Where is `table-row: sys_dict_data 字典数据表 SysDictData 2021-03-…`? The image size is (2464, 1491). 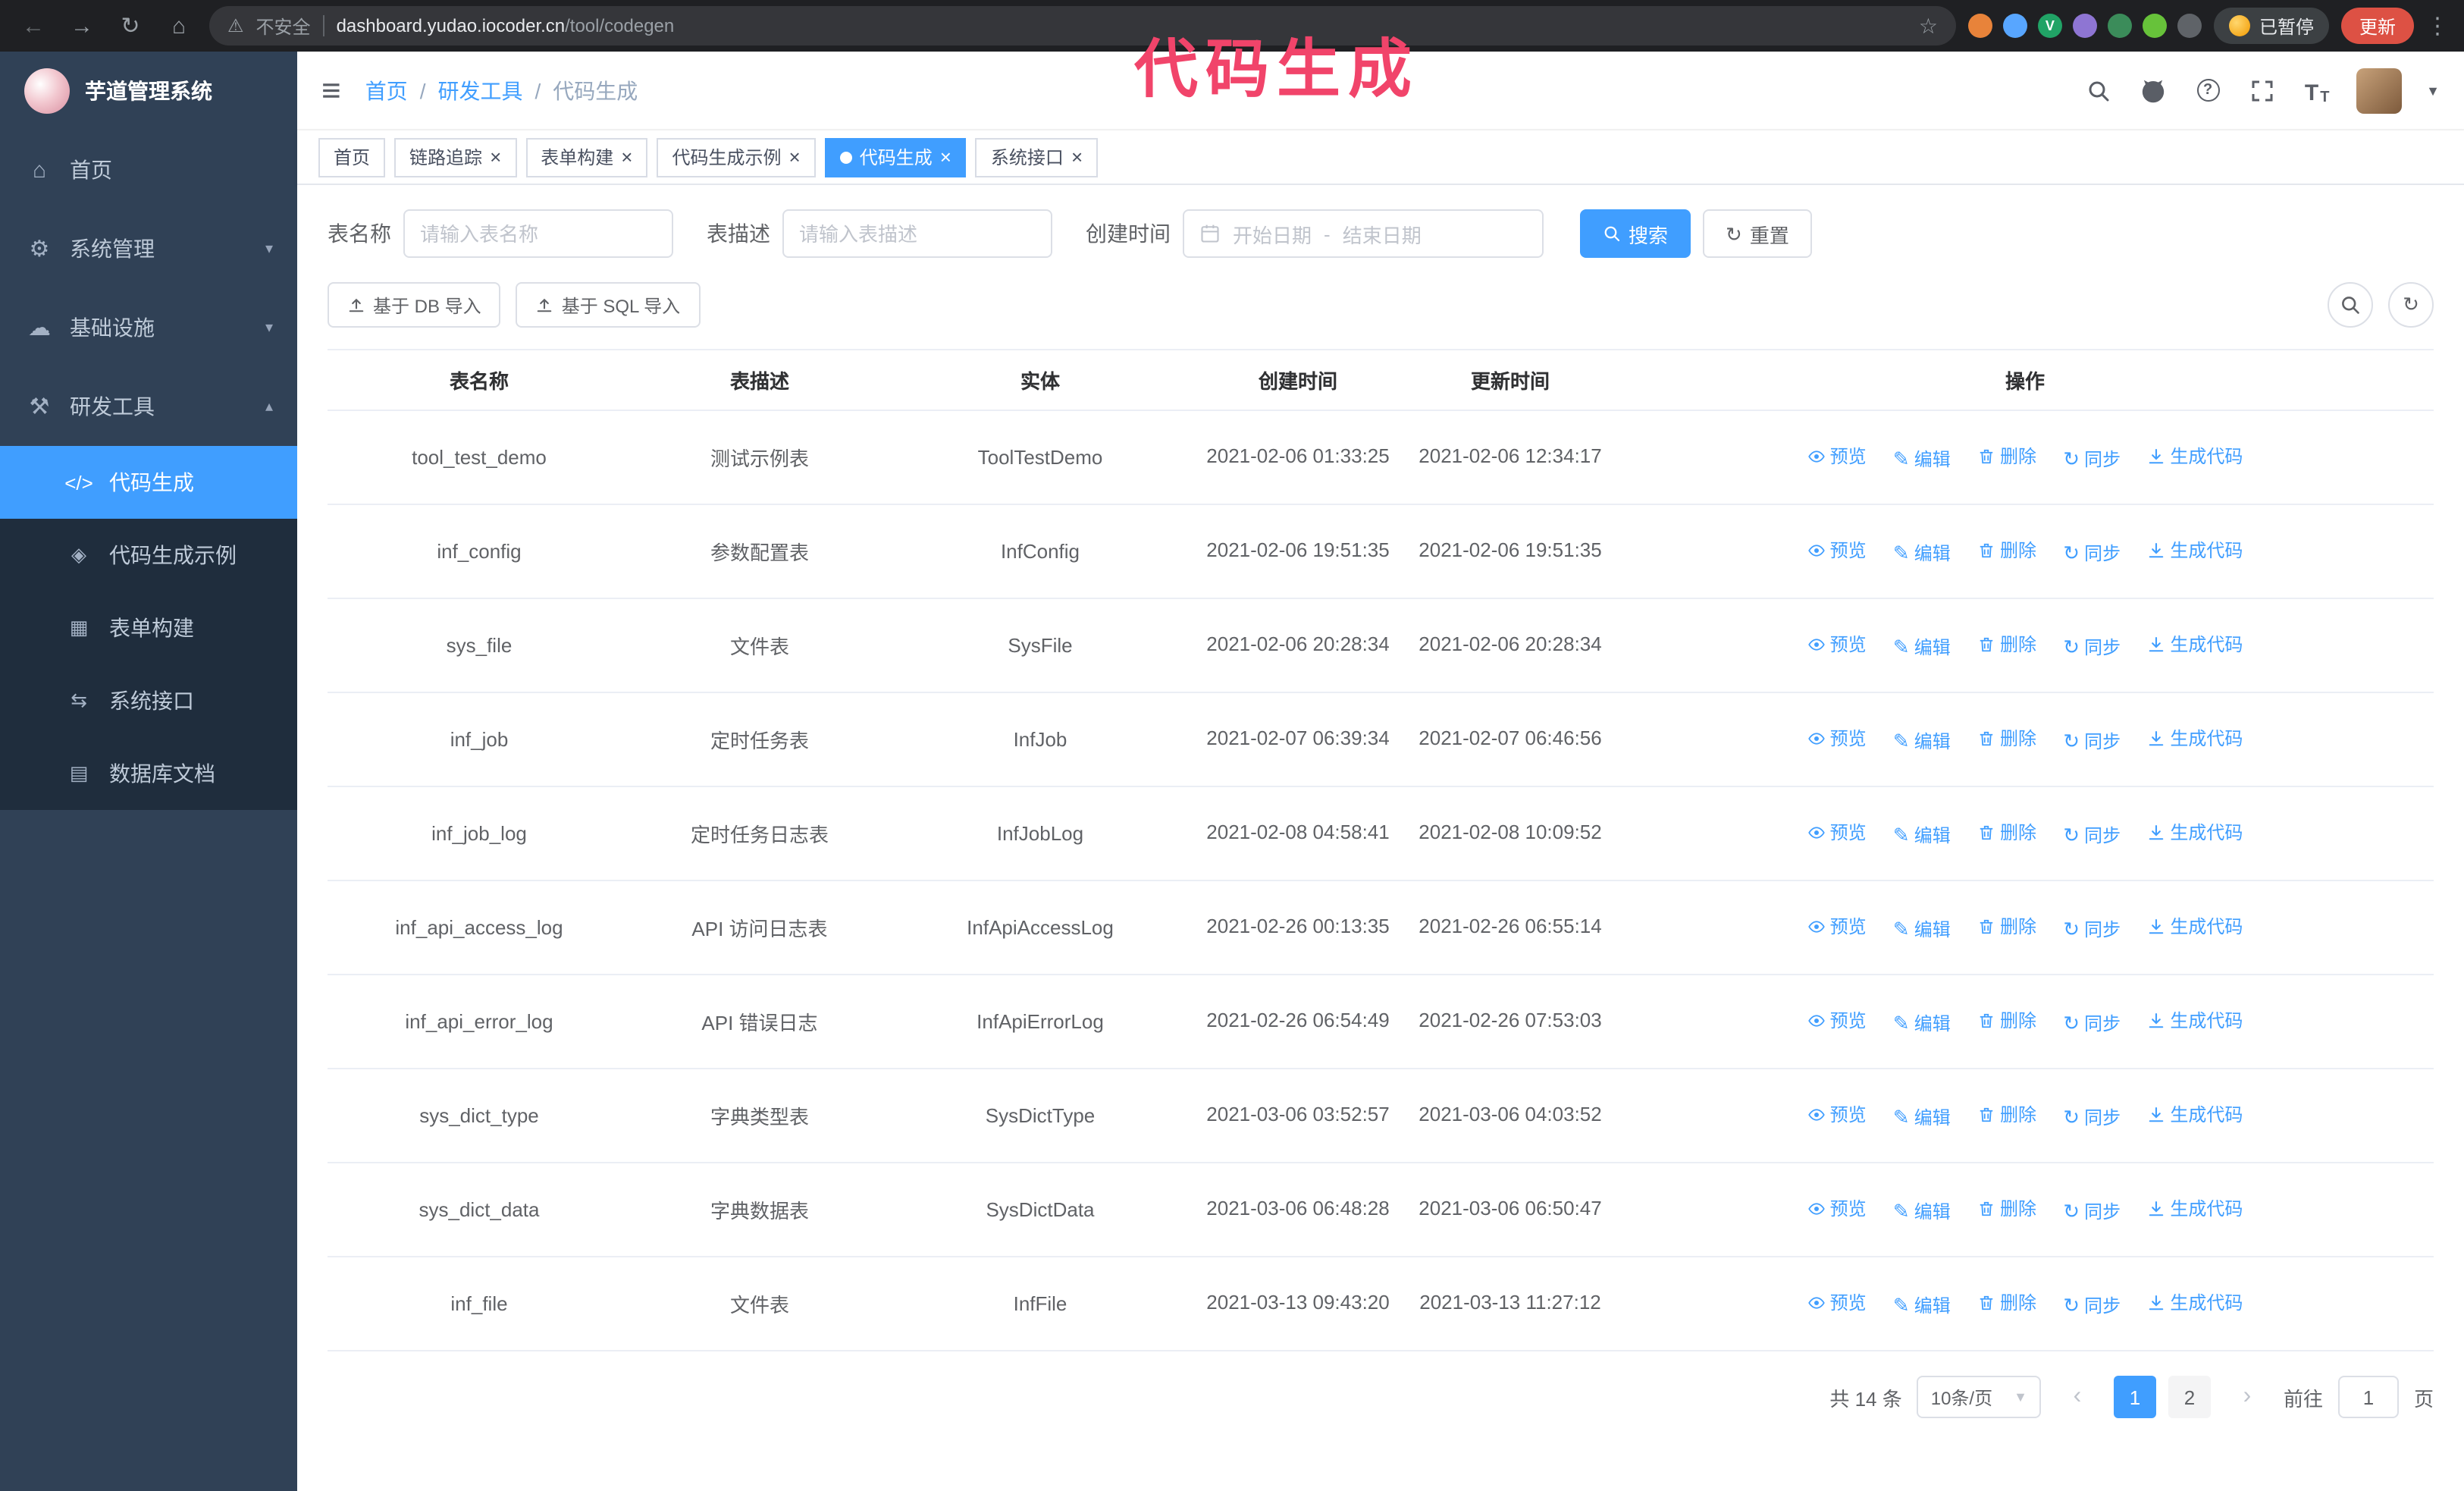
table-row: sys_dict_data 字典数据表 SysDictData 2021-03-… is located at coordinates (1381, 1210).